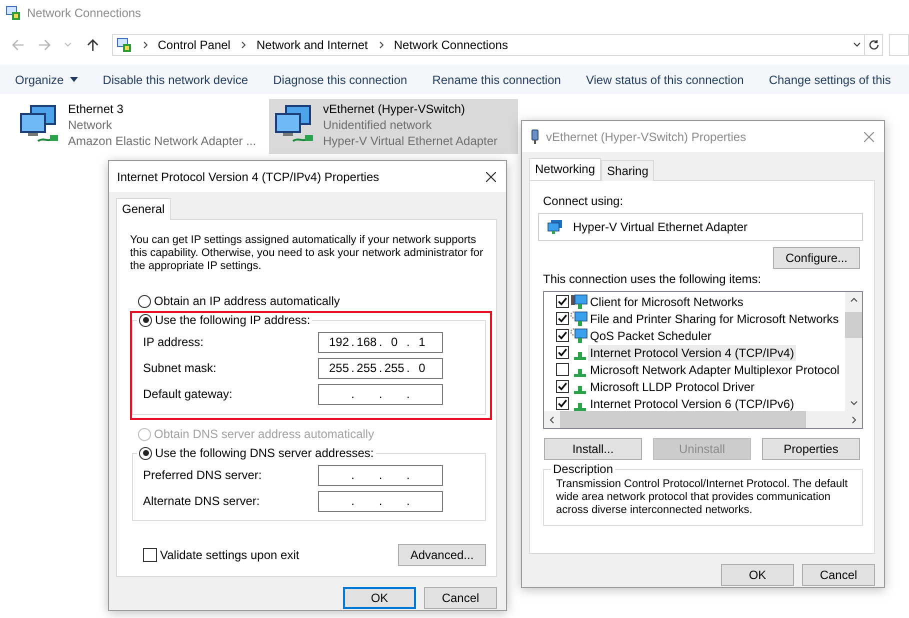 This screenshot has width=909, height=618. Describe the element at coordinates (194, 45) in the screenshot. I see `breadcrumb: Control Panel` at that location.